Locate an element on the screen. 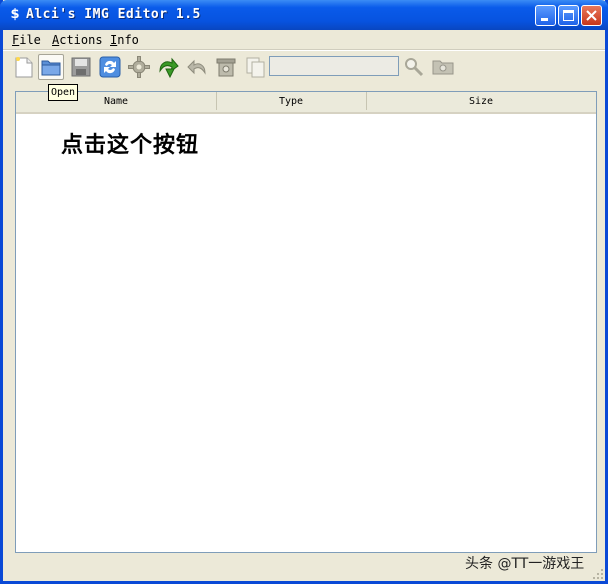 The width and height of the screenshot is (608, 584). search-magnifier-icon is located at coordinates (414, 67).